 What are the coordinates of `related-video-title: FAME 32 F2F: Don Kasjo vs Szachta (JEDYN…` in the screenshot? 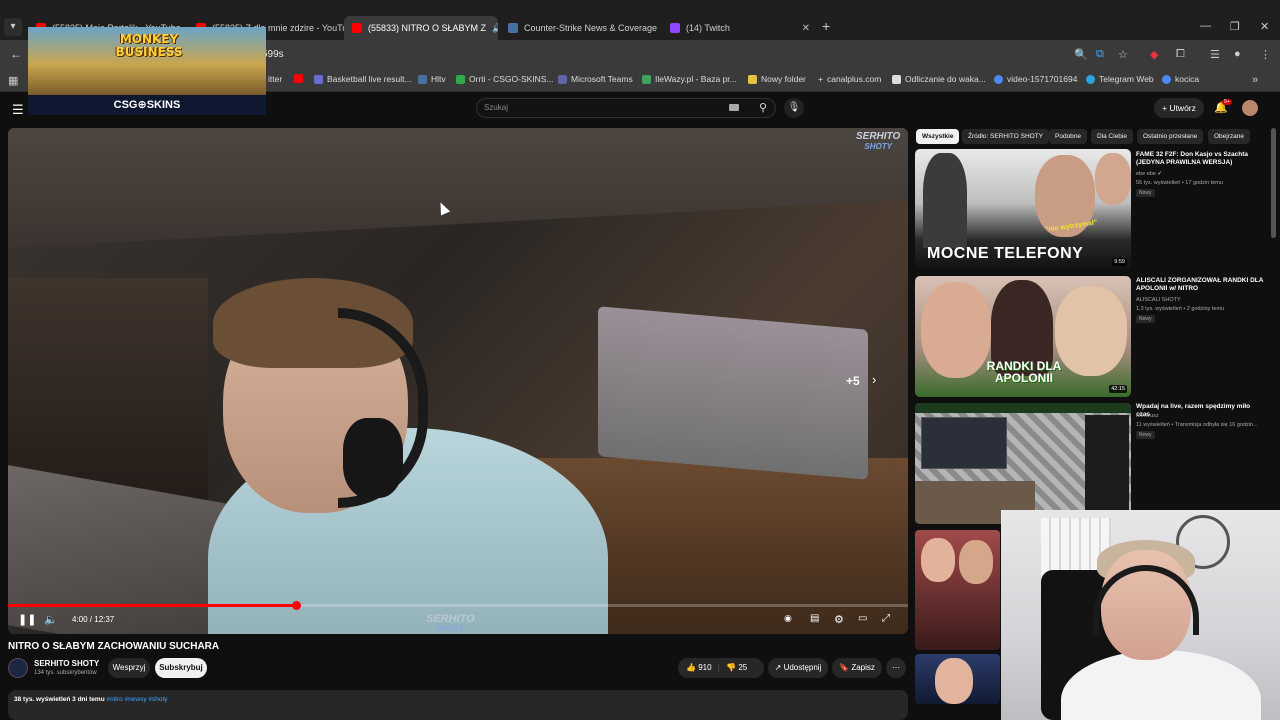 It's located at (1201, 159).